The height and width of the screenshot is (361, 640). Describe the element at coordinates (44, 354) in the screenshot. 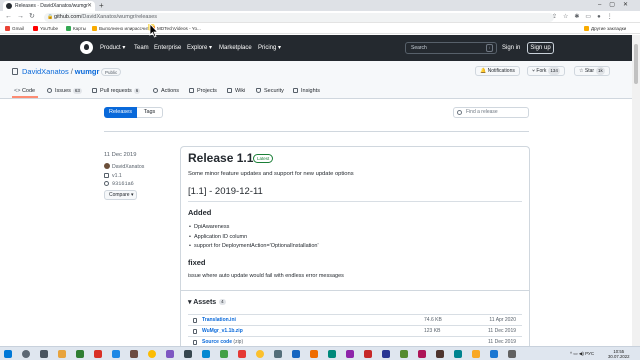

I see `task-view-icon` at that location.